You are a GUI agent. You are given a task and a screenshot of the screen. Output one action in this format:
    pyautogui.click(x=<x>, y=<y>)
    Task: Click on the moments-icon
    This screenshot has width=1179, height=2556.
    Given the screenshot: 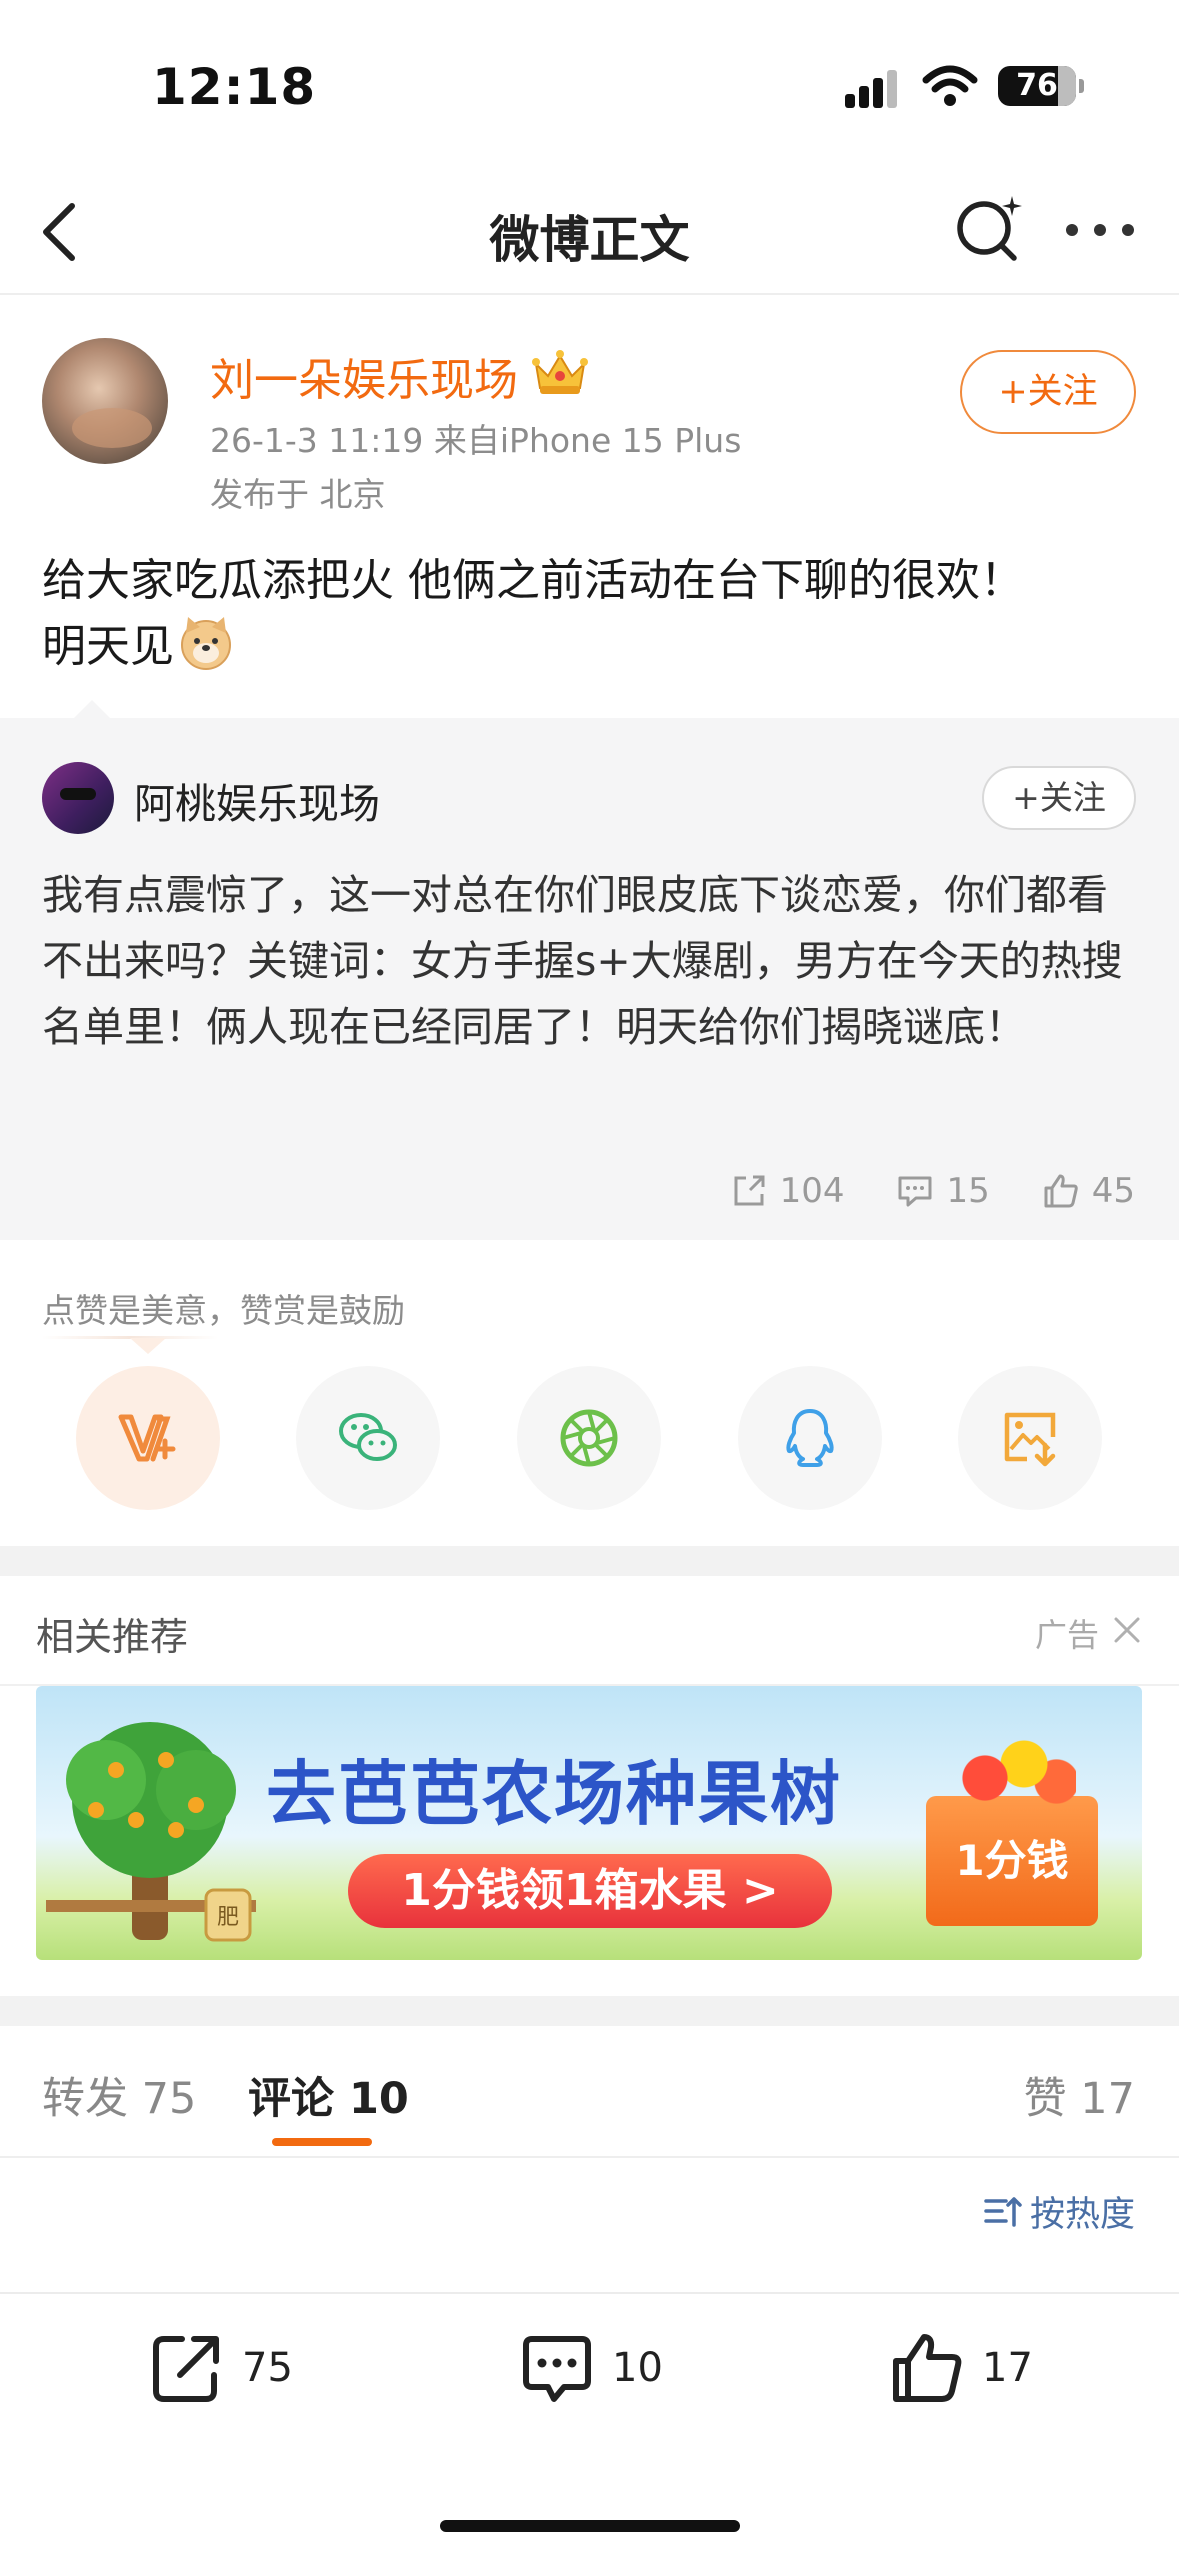 What is the action you would take?
    pyautogui.click(x=589, y=1438)
    